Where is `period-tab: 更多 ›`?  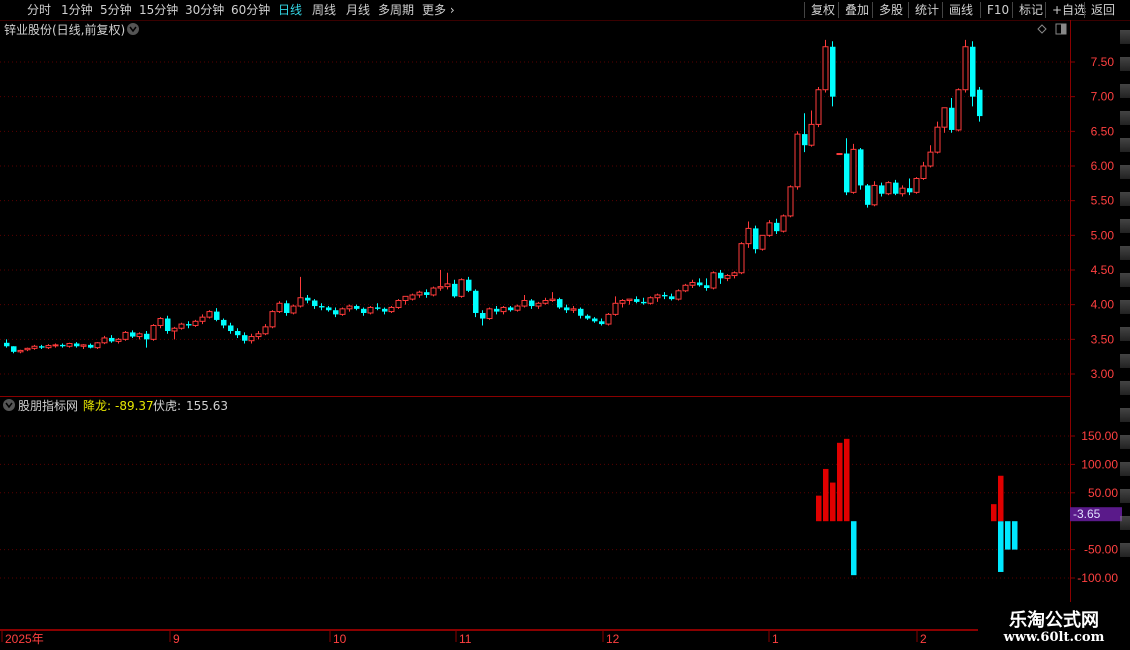 period-tab: 更多 › is located at coordinates (438, 10).